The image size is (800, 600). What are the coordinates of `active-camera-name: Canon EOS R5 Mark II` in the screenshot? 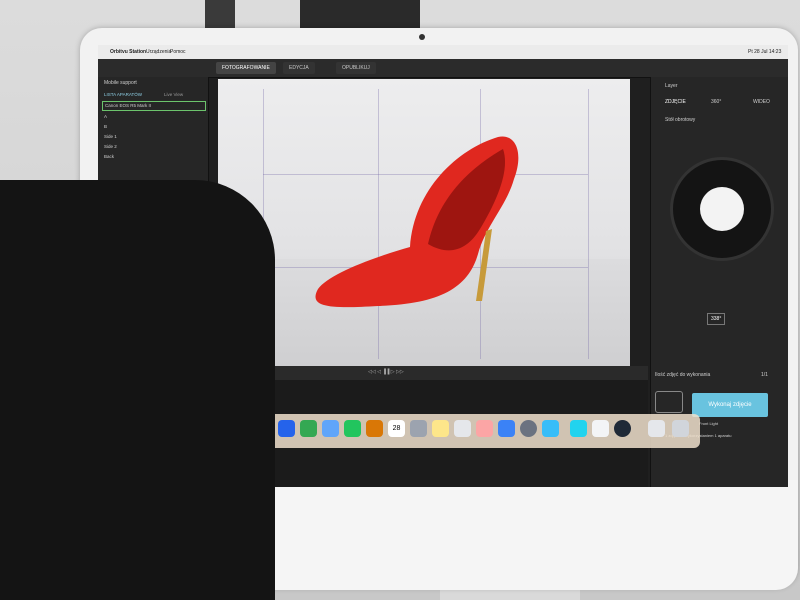 It's located at (128, 105).